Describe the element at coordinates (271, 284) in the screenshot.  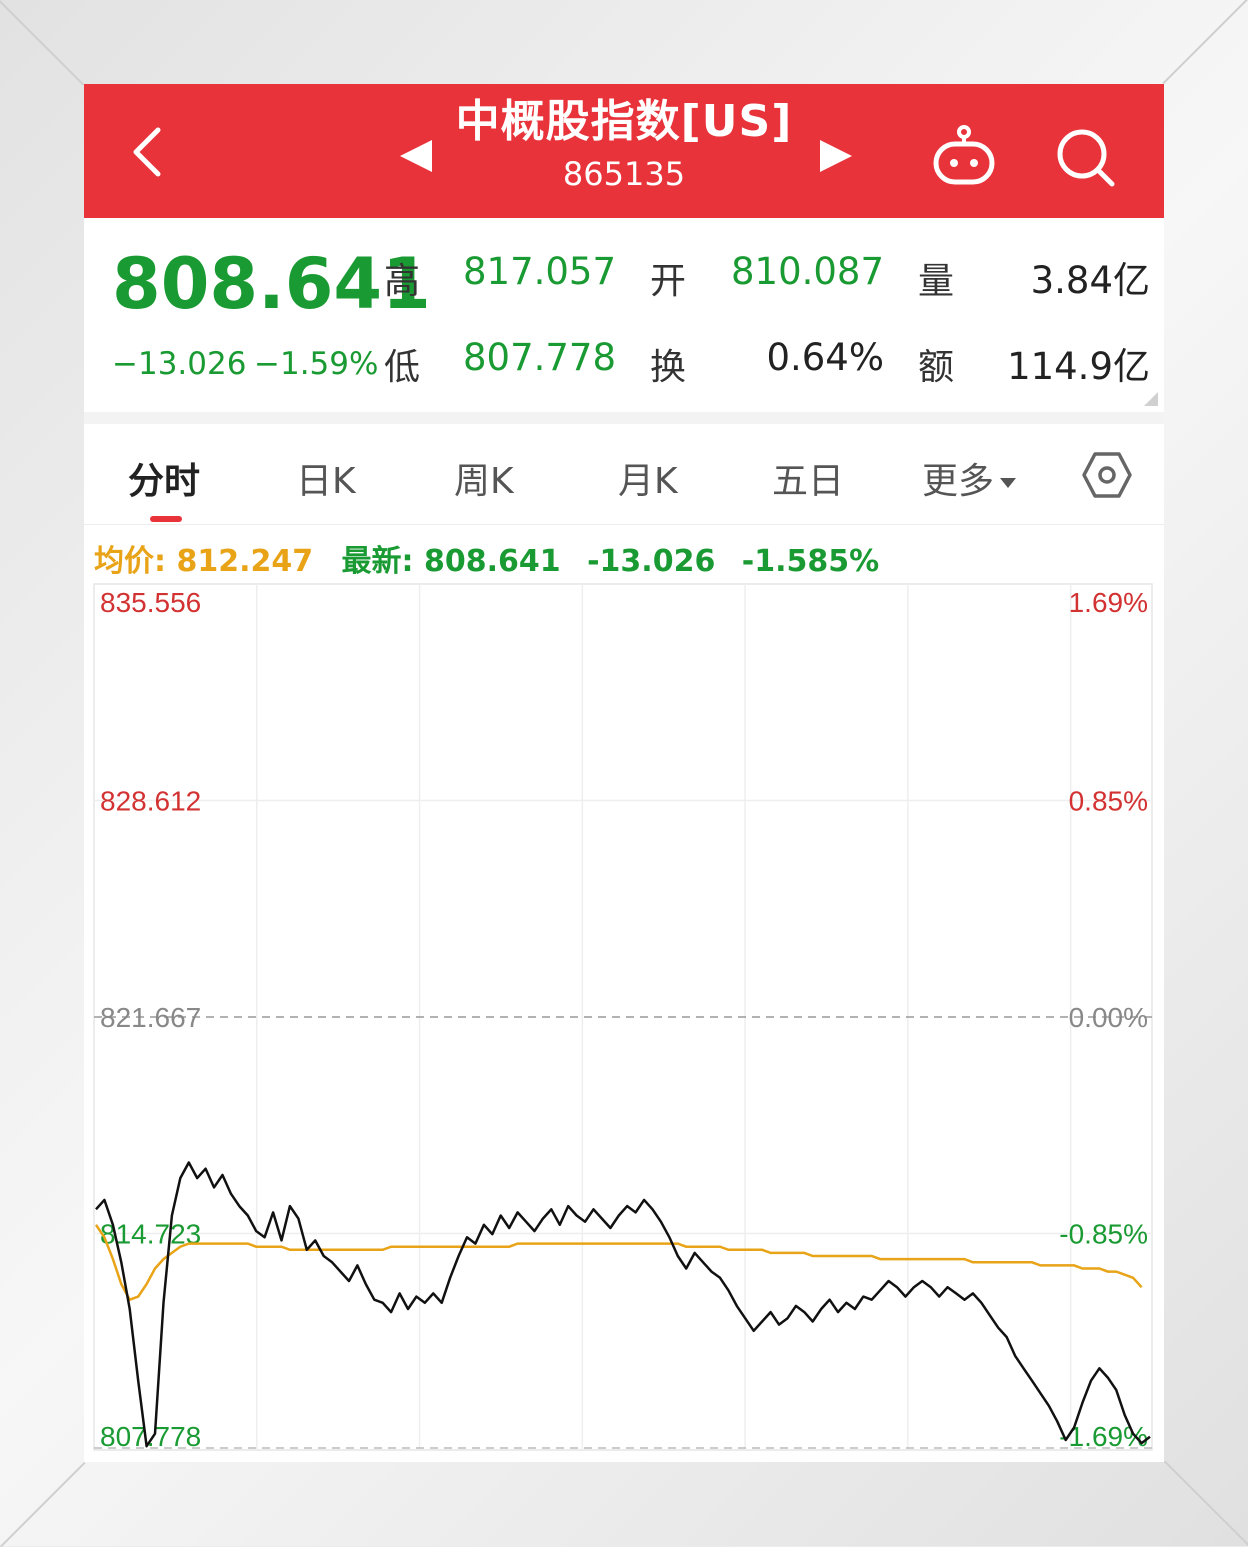
I see `current-price: 808.641` at that location.